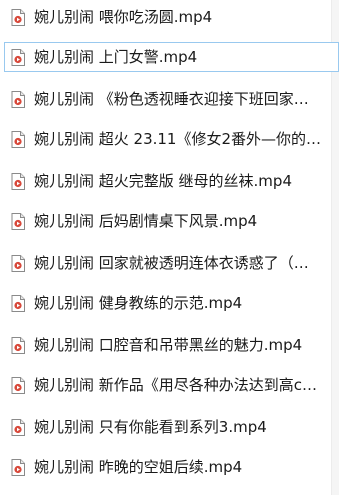 The height and width of the screenshot is (495, 339). I want to click on file-row: 婉儿别闹 喂你吃汤圆.mp4, so click(171, 17).